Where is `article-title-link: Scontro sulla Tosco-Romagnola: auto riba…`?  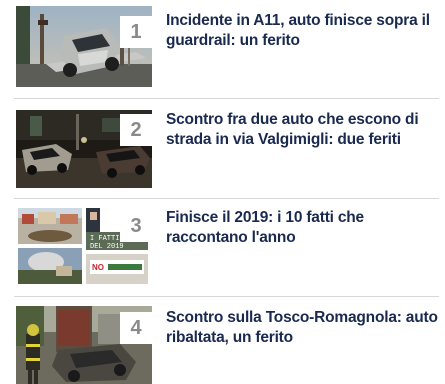 article-title-link: Scontro sulla Tosco-Romagnola: auto riba… is located at coordinates (304, 328).